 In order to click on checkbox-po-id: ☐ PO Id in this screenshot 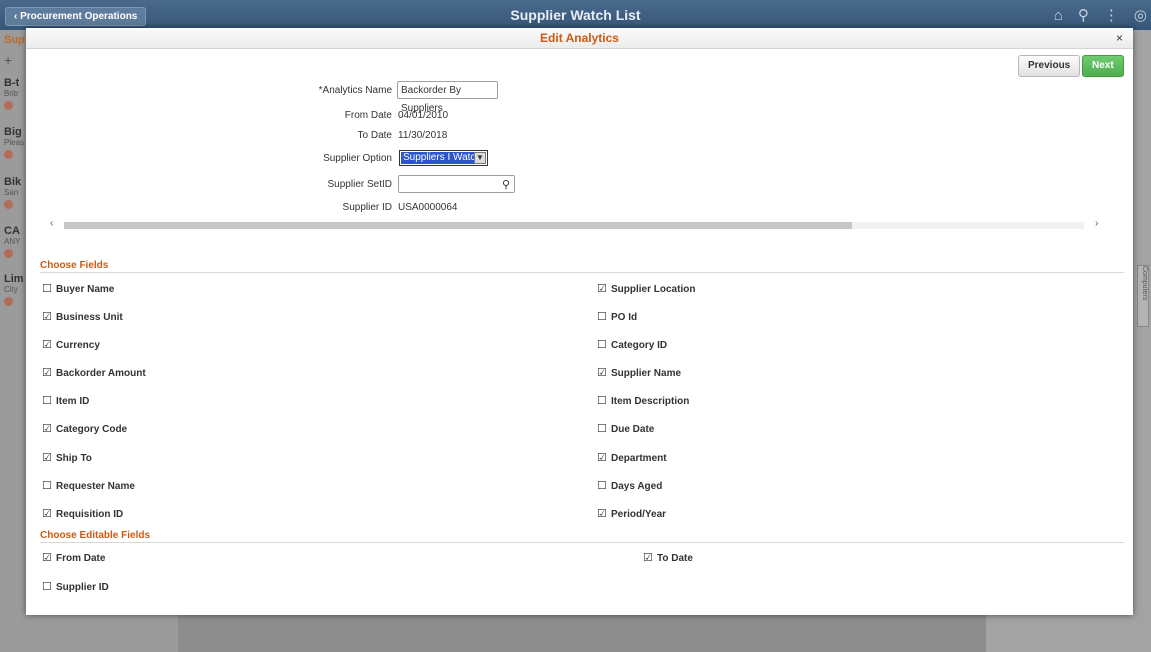, I will do `click(617, 316)`.